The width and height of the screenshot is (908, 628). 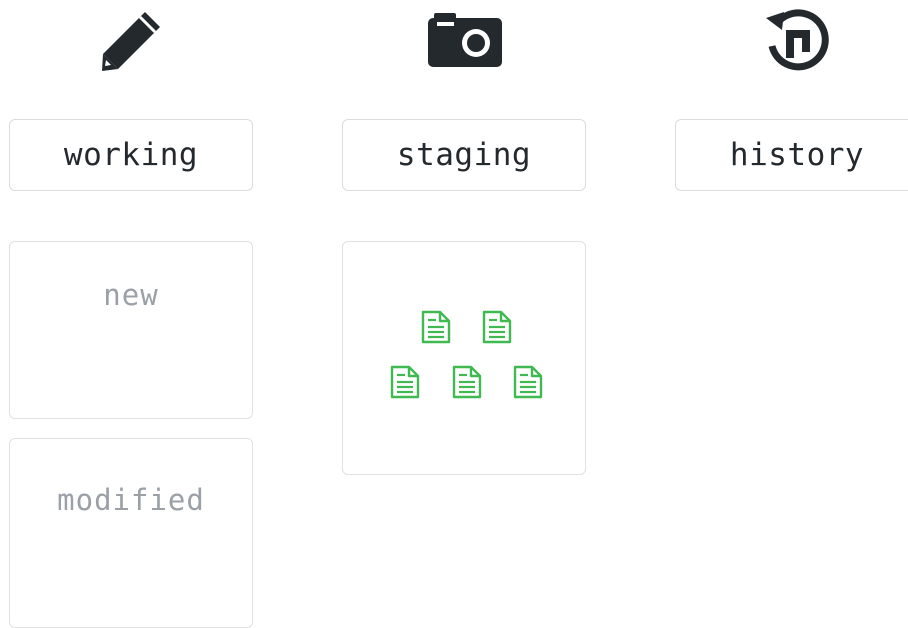 I want to click on modified-area: modified, so click(x=131, y=533).